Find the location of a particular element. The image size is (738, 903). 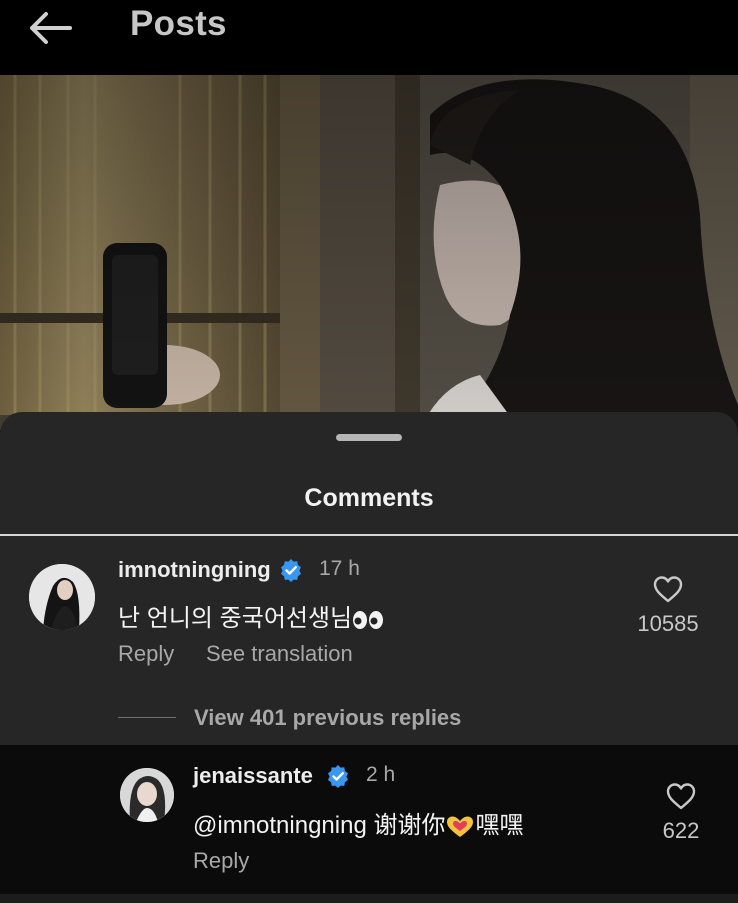

heart-hands-emoji-icon is located at coordinates (460, 826).